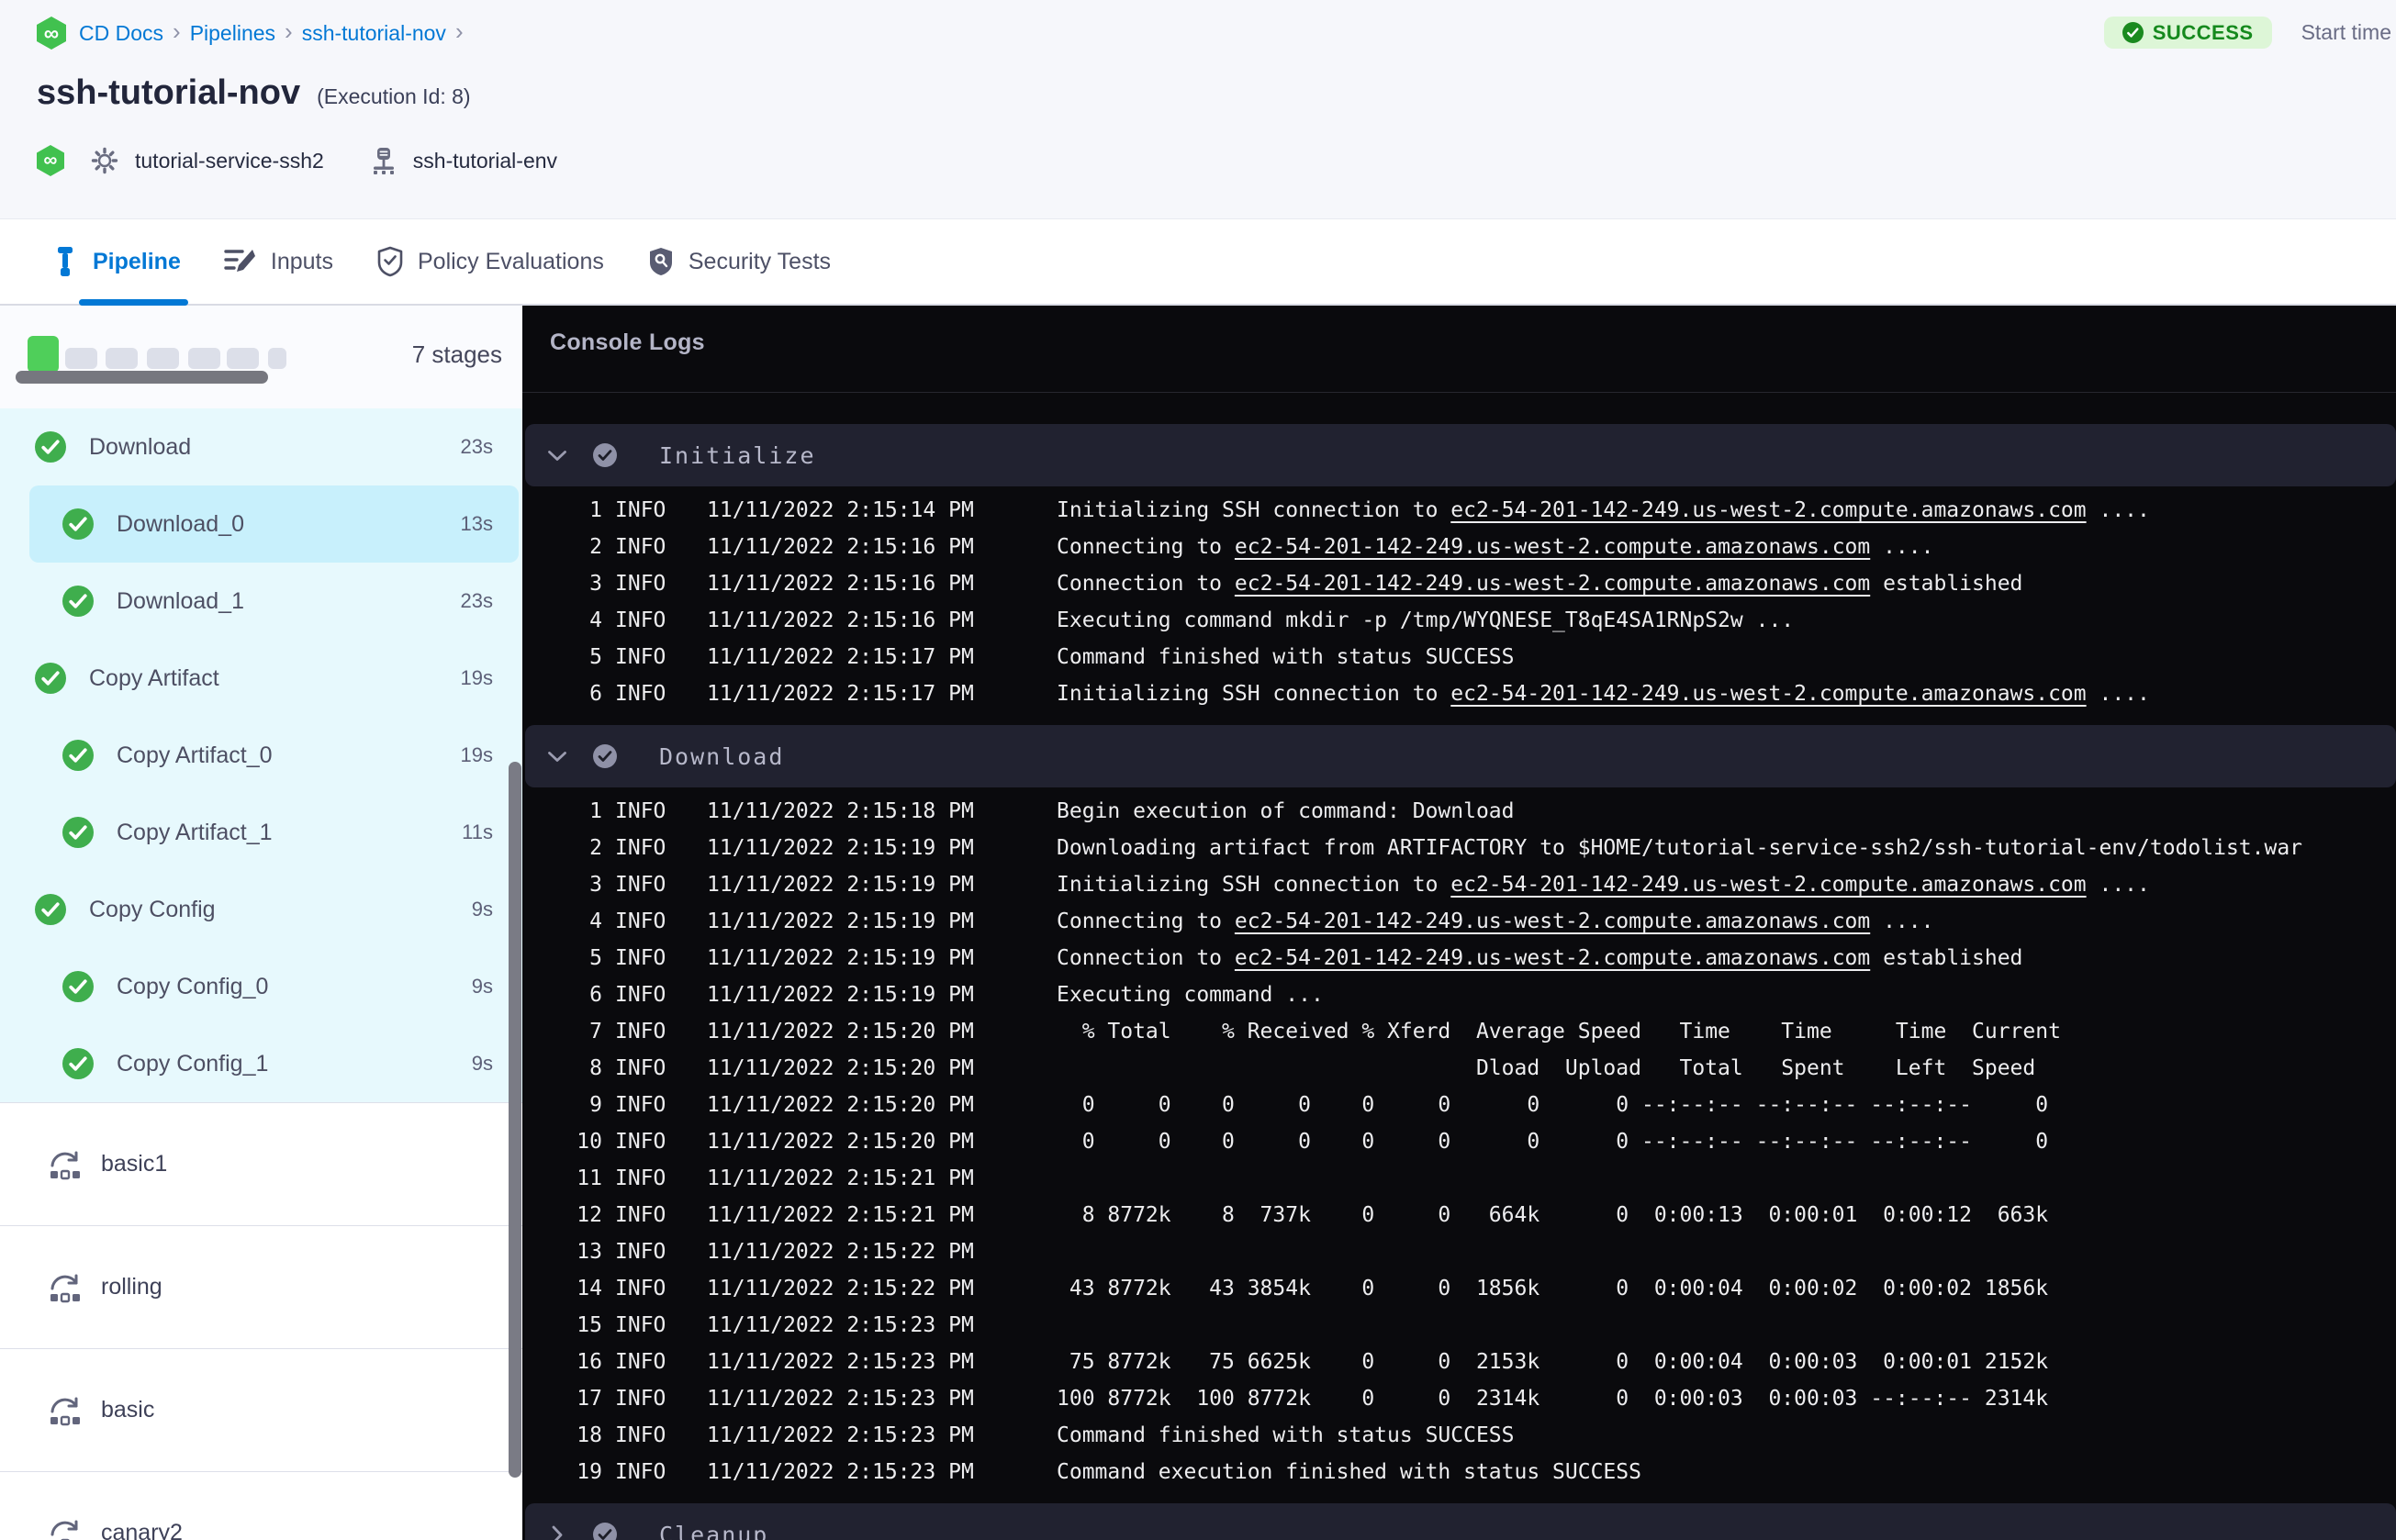 The width and height of the screenshot is (2396, 1540). What do you see at coordinates (596, 1068) in the screenshot?
I see `log-line-number: 8` at bounding box center [596, 1068].